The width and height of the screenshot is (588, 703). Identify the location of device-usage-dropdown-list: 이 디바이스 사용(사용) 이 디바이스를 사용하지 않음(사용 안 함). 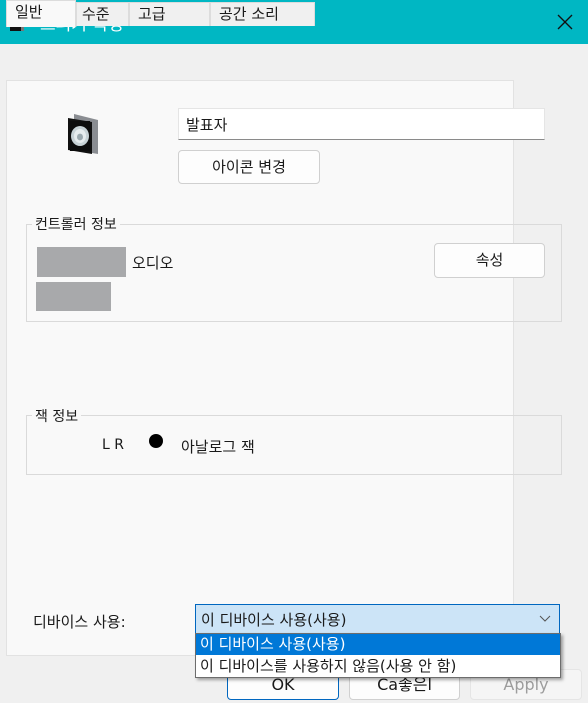
(378, 655).